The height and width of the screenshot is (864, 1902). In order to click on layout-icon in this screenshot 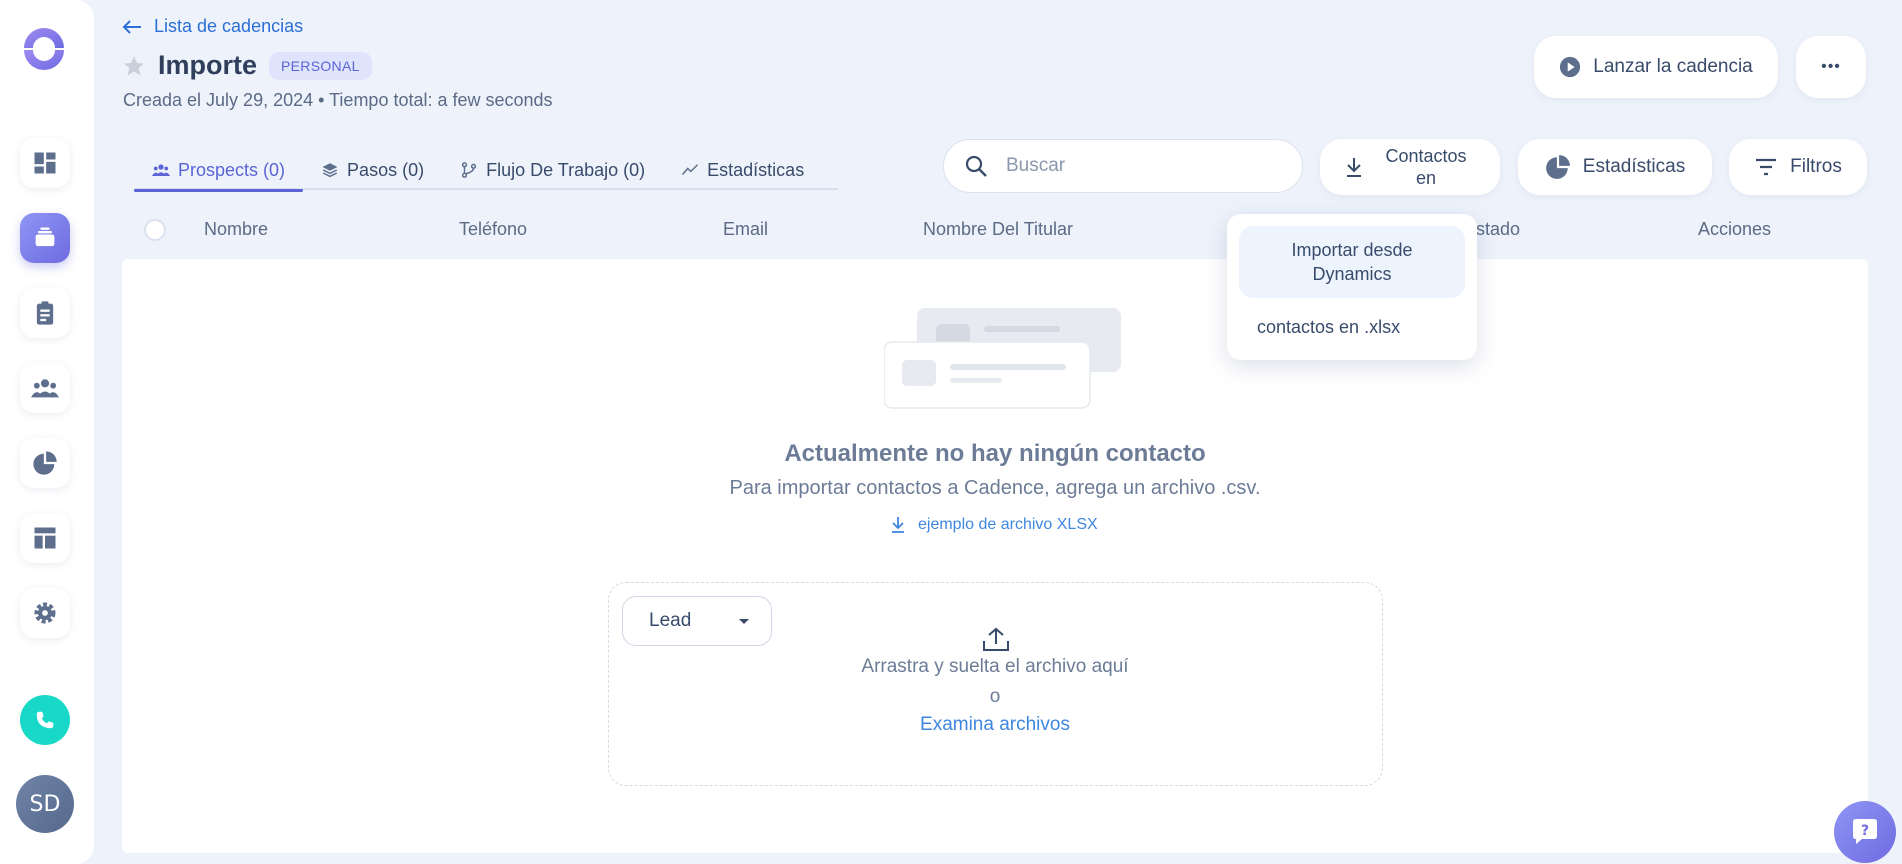, I will do `click(45, 538)`.